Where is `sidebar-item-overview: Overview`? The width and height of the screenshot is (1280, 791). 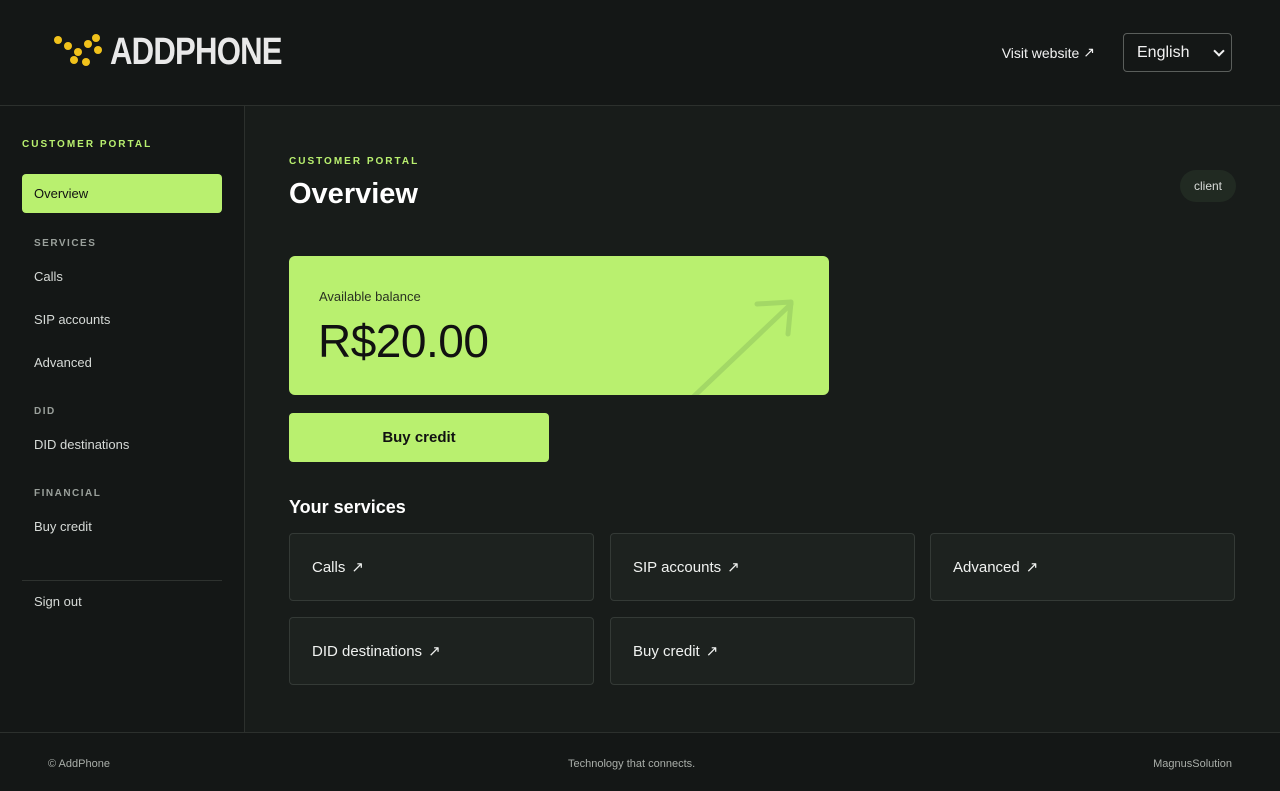
sidebar-item-overview: Overview is located at coordinates (122, 193).